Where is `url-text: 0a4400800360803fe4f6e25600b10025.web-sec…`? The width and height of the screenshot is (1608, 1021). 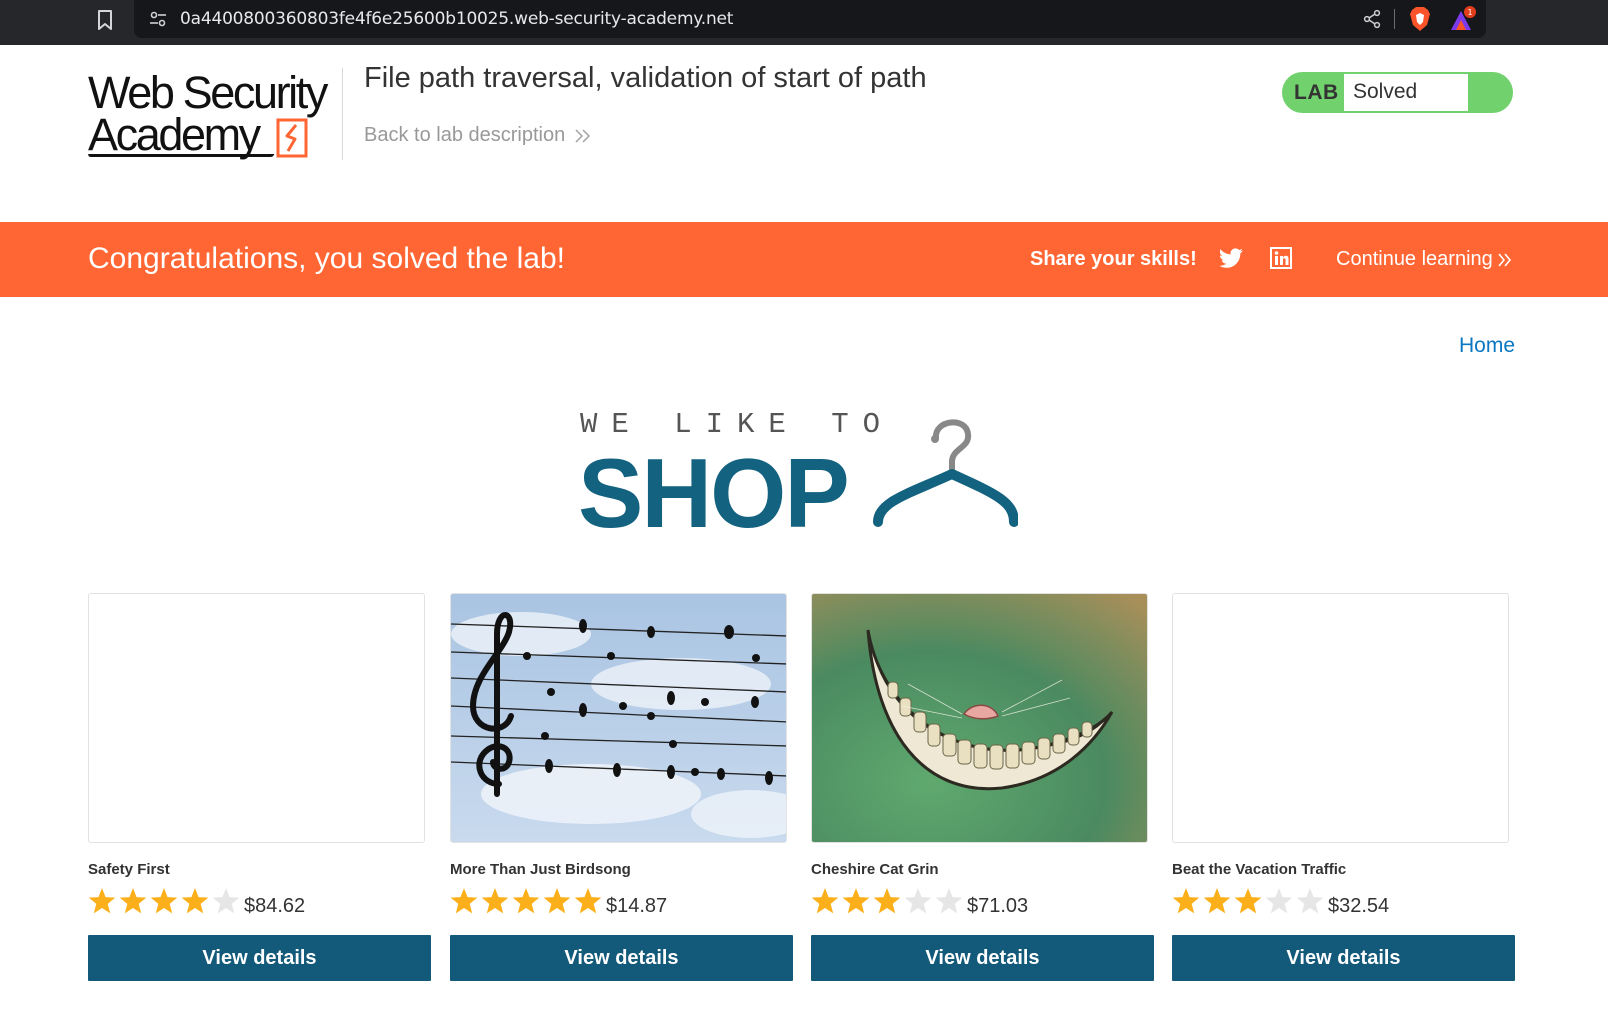 url-text: 0a4400800360803fe4f6e25600b10025.web-sec… is located at coordinates (457, 19).